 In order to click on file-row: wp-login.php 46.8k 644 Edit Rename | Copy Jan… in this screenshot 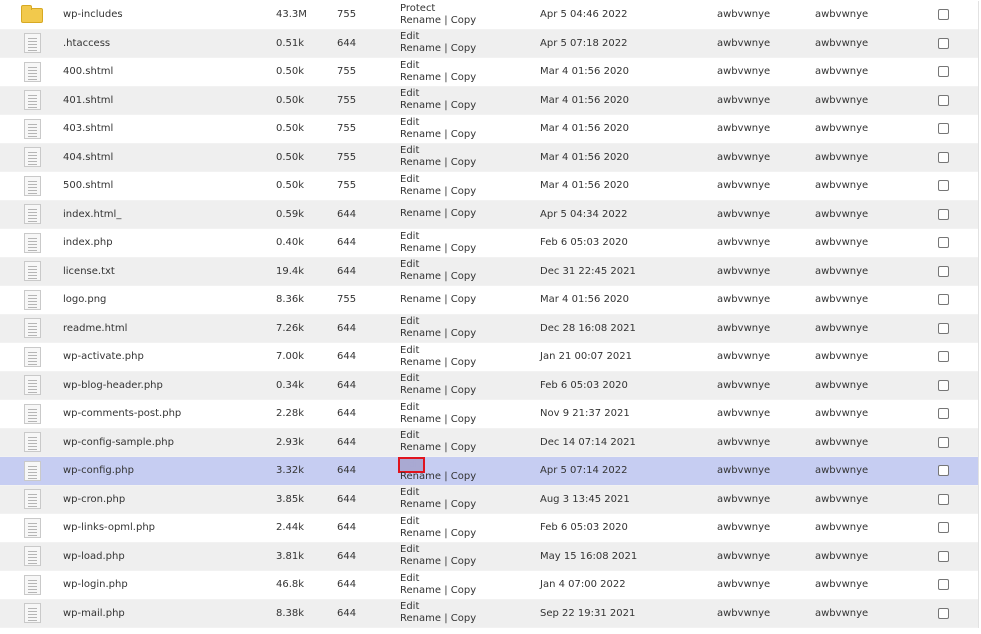, I will do `click(489, 585)`.